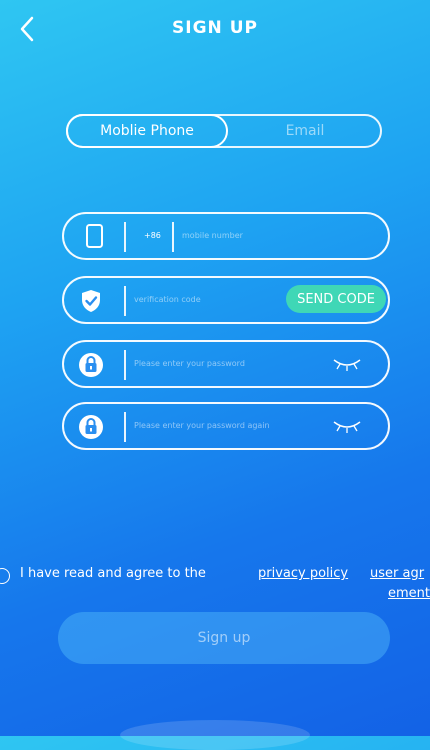 Image resolution: width=430 pixels, height=750 pixels. Describe the element at coordinates (5, 576) in the screenshot. I see `agree-radio` at that location.